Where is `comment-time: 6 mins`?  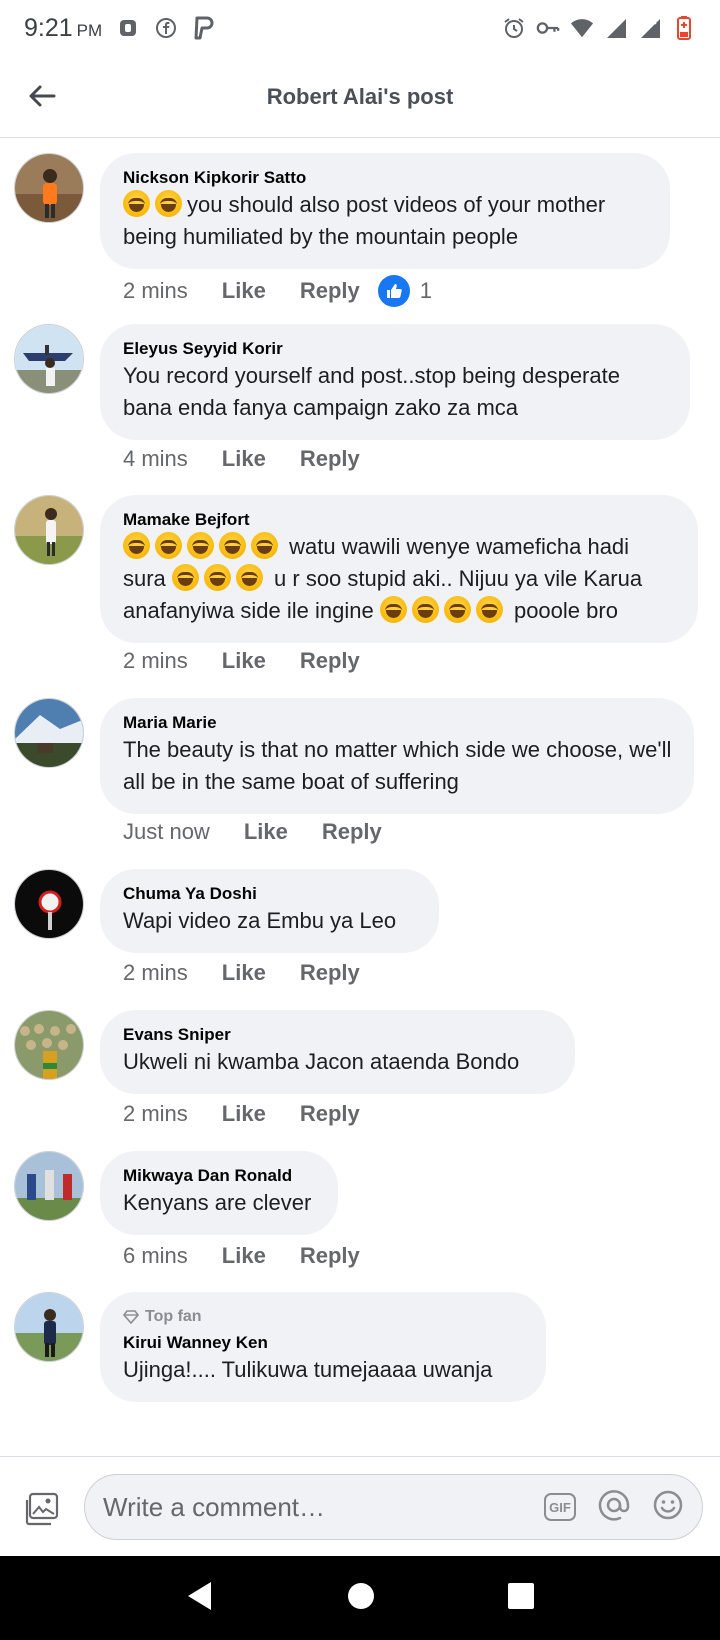 comment-time: 6 mins is located at coordinates (155, 1256).